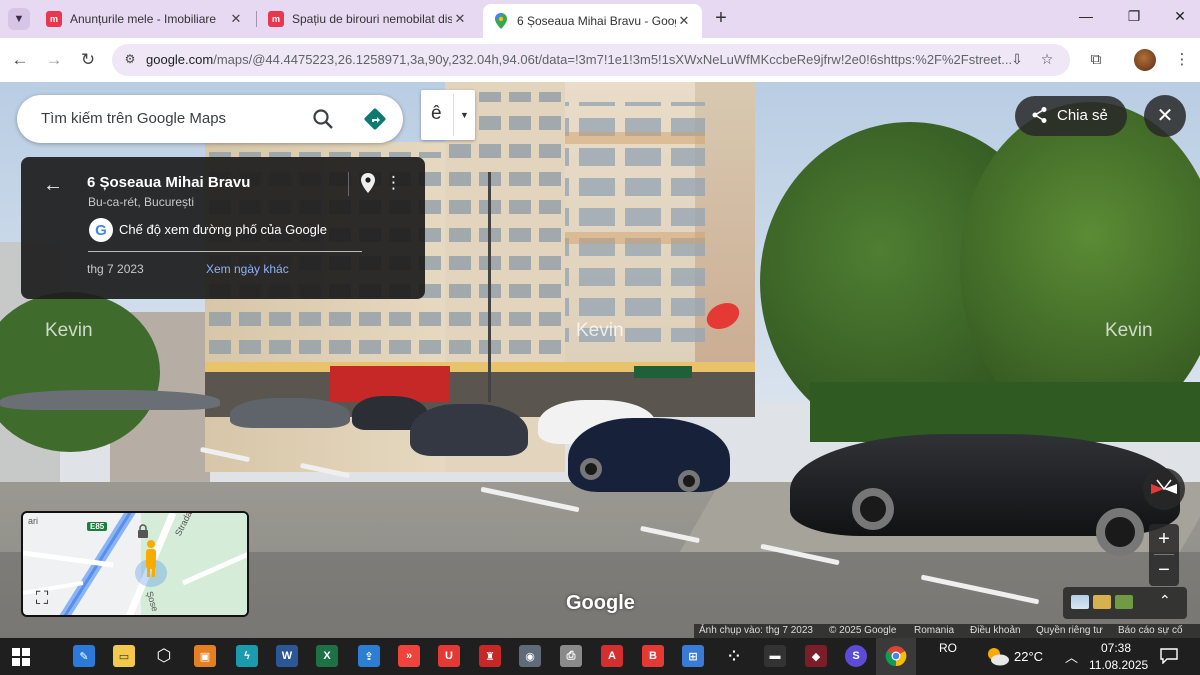 This screenshot has width=1200, height=675. What do you see at coordinates (101, 230) in the screenshot?
I see `google-g-logo-icon: G` at bounding box center [101, 230].